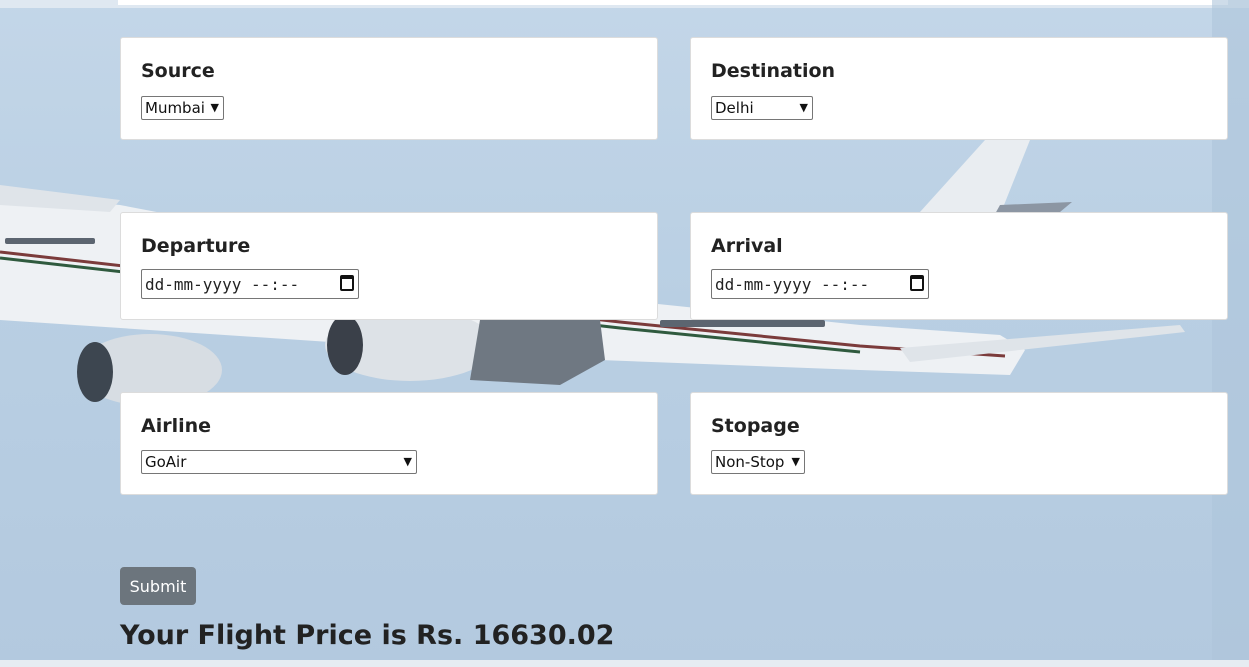  What do you see at coordinates (178, 71) in the screenshot?
I see `source-label: Source` at bounding box center [178, 71].